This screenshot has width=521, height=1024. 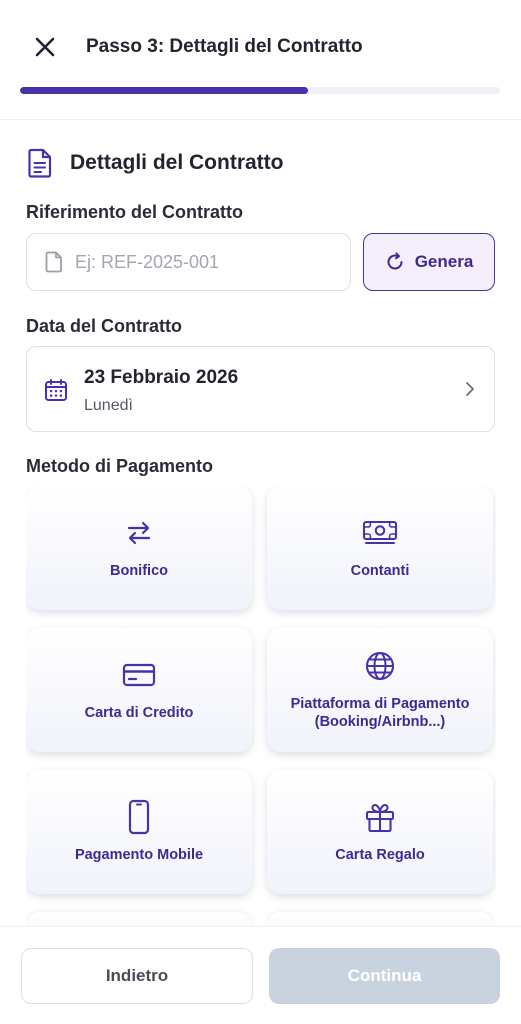 I want to click on selected-date: 23 Febbraio 2026, so click(x=161, y=377).